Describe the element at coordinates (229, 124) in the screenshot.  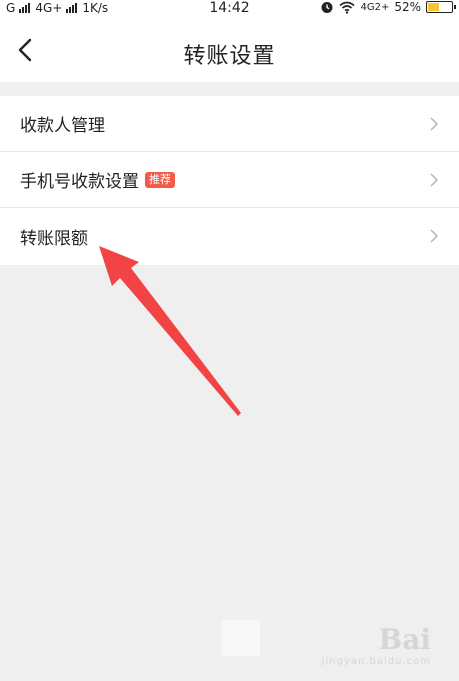
I see `list-item-payee-management: 收款人管理` at that location.